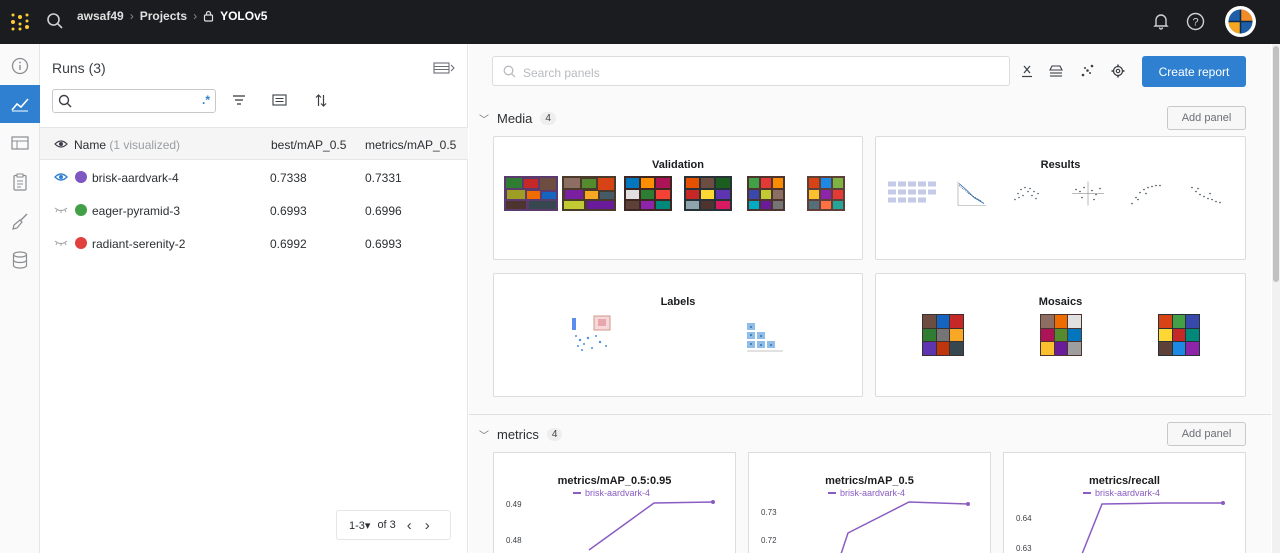  What do you see at coordinates (561, 73) in the screenshot?
I see `panel-search-placeholder: Search panels` at bounding box center [561, 73].